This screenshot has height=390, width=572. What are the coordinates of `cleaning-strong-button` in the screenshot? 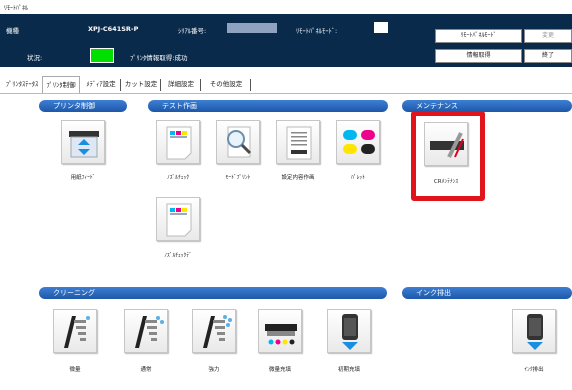 It's located at (214, 331).